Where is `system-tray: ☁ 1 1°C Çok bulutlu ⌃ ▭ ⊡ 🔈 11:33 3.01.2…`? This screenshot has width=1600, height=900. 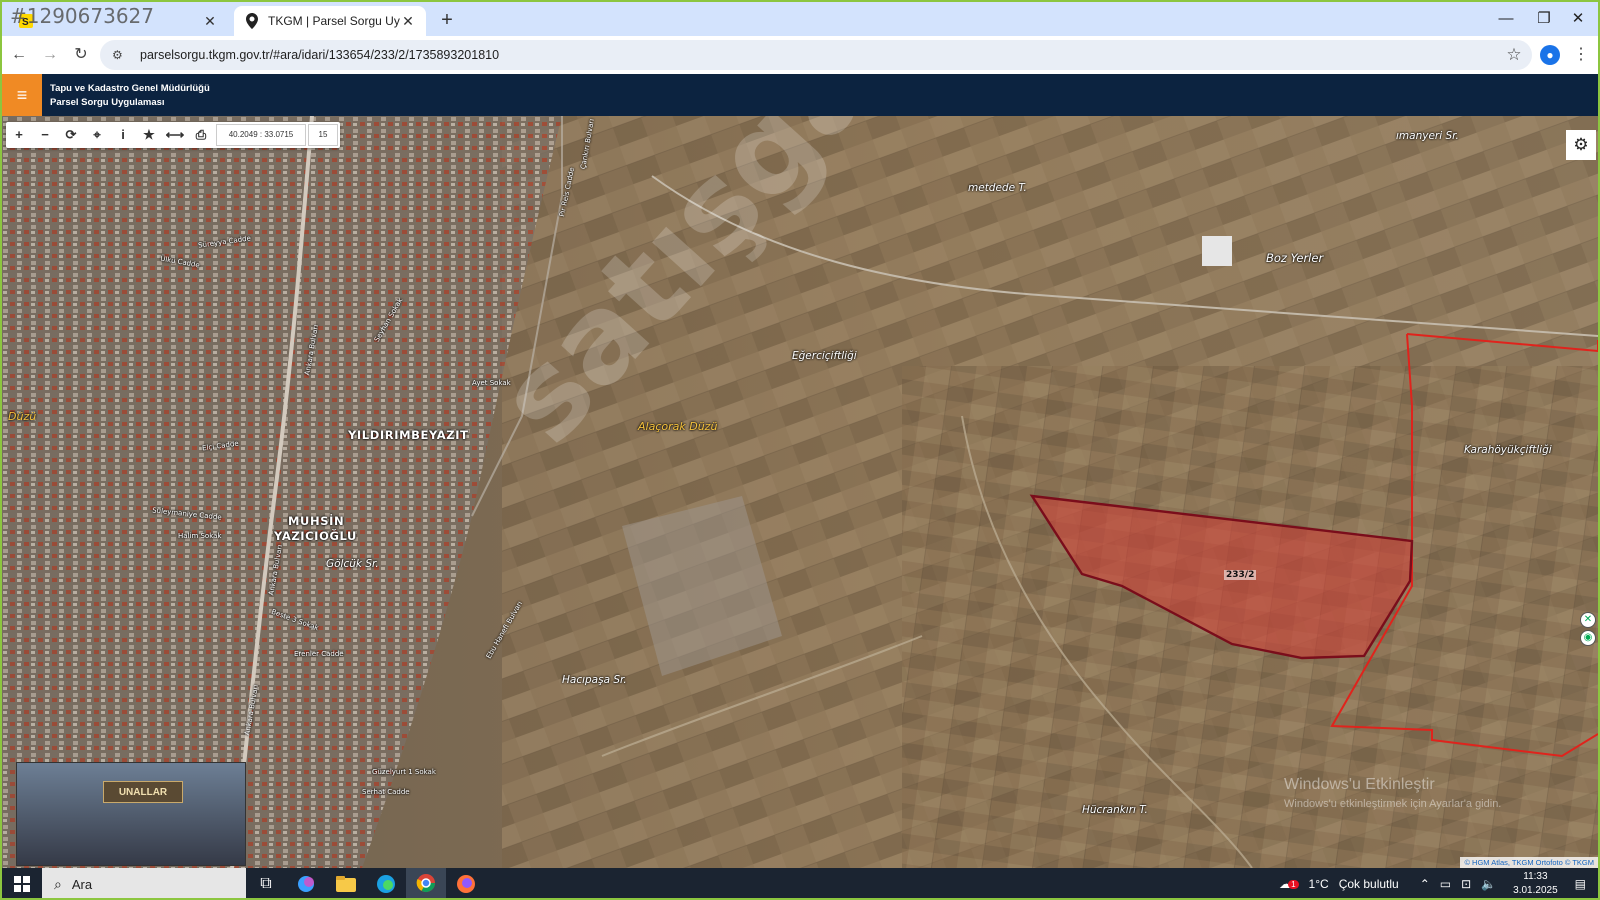 system-tray: ☁ 1 1°C Çok bulutlu ⌃ ▭ ⊡ 🔈 11:33 3.01.2… is located at coordinates (1436, 883).